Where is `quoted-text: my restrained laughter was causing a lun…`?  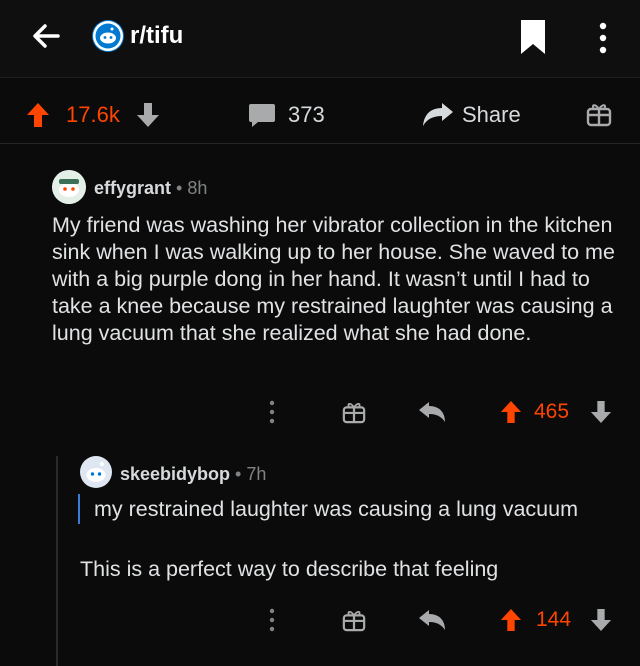
quoted-text: my restrained laughter was causing a lun… is located at coordinates (336, 509).